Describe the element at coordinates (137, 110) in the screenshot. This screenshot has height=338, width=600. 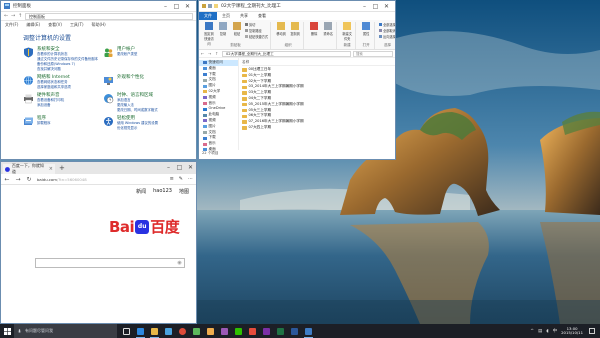
I see `category-link: 更改日期、时间或数字格式` at that location.